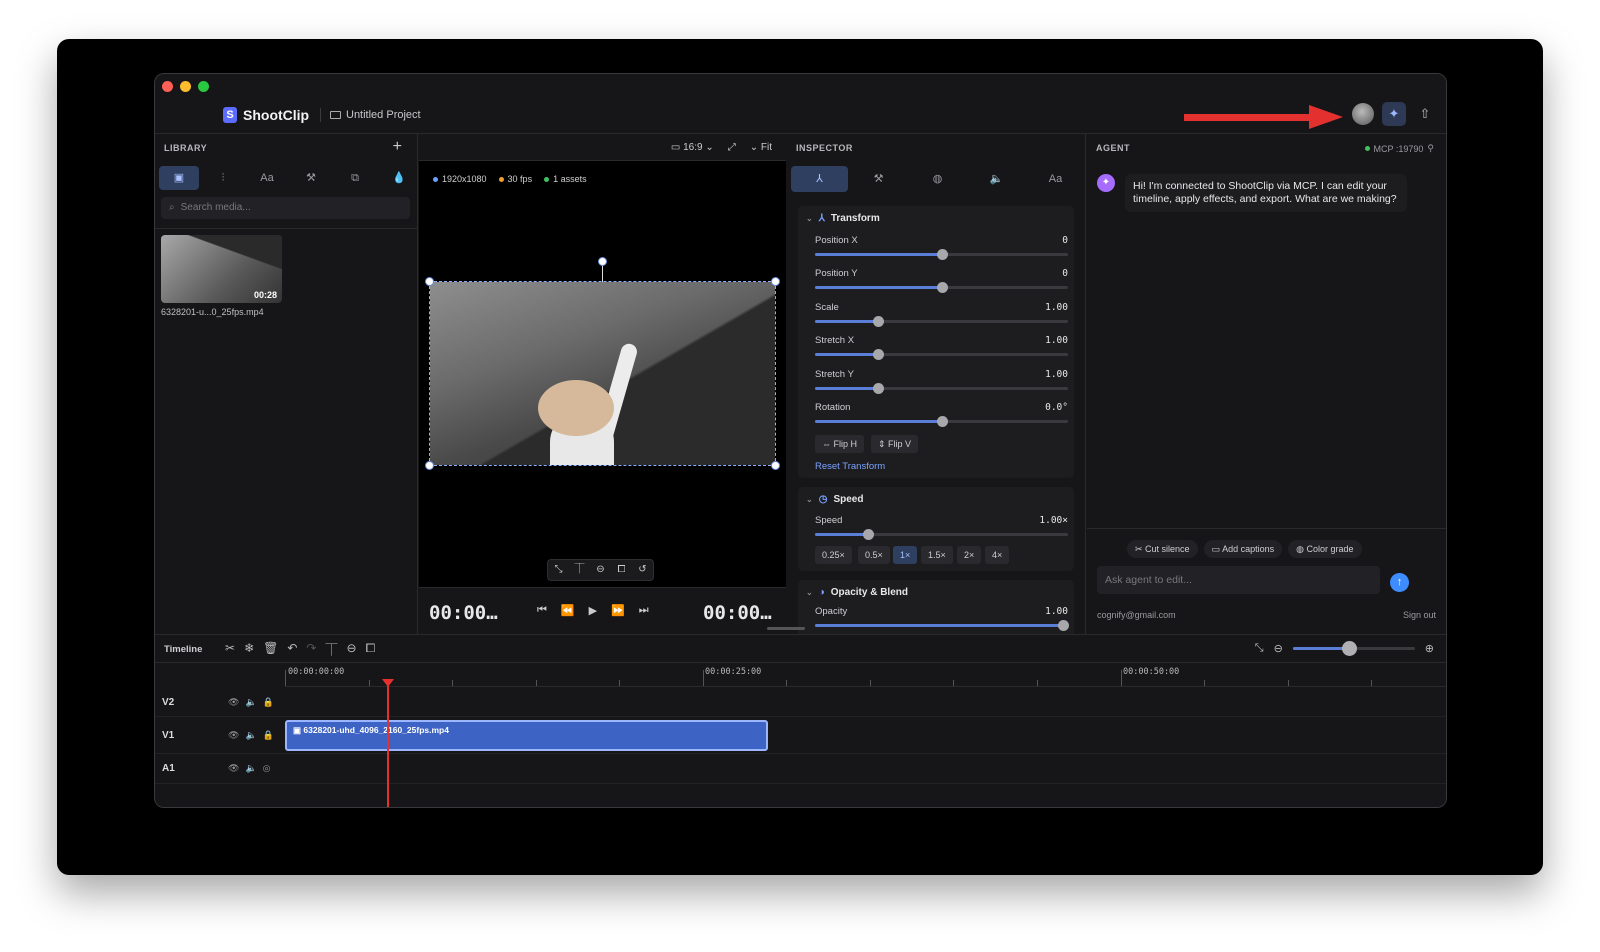 This screenshot has height=952, width=1600. What do you see at coordinates (850, 466) in the screenshot?
I see `reset-transform-link: Reset Transform` at bounding box center [850, 466].